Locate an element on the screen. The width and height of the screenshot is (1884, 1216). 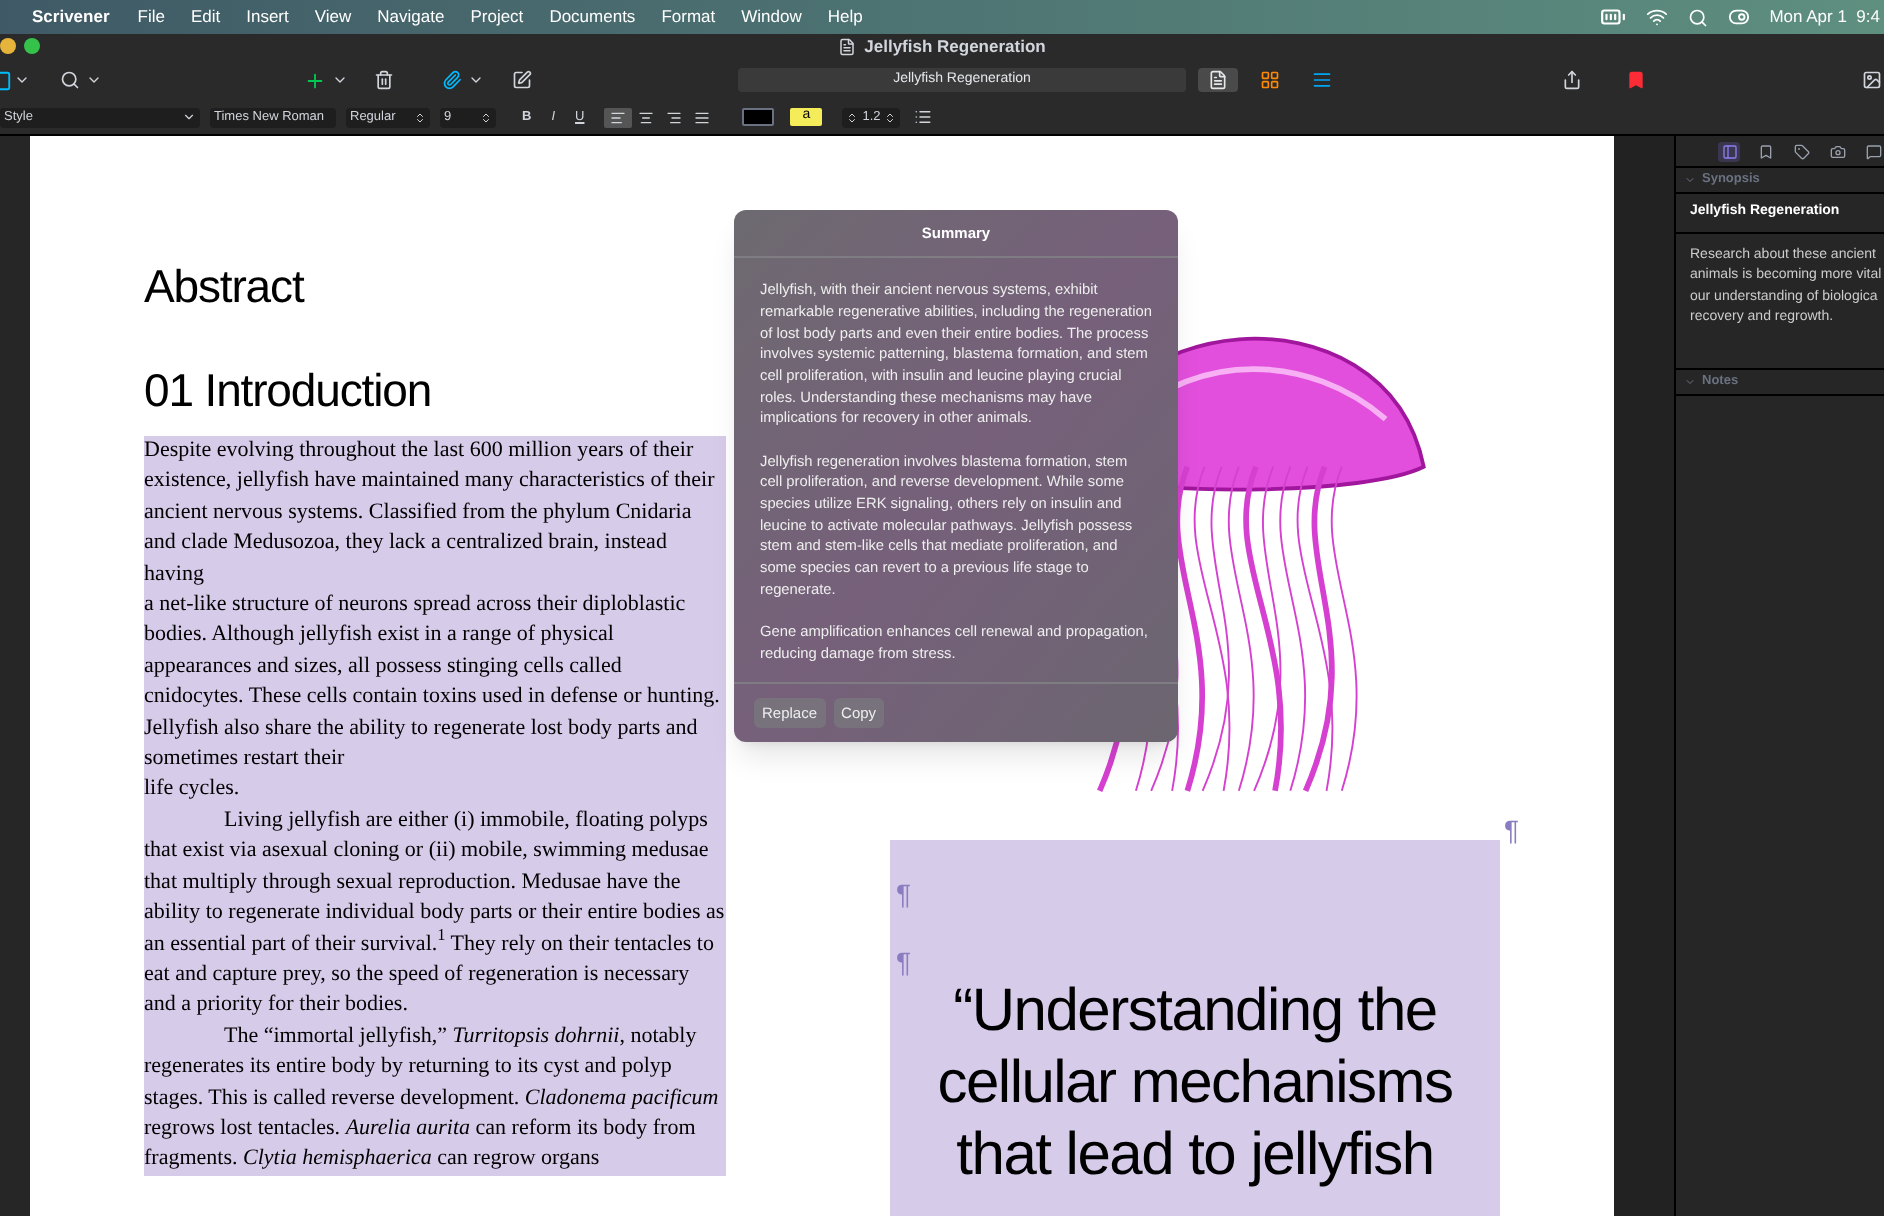
battery-icon is located at coordinates (1612, 17).